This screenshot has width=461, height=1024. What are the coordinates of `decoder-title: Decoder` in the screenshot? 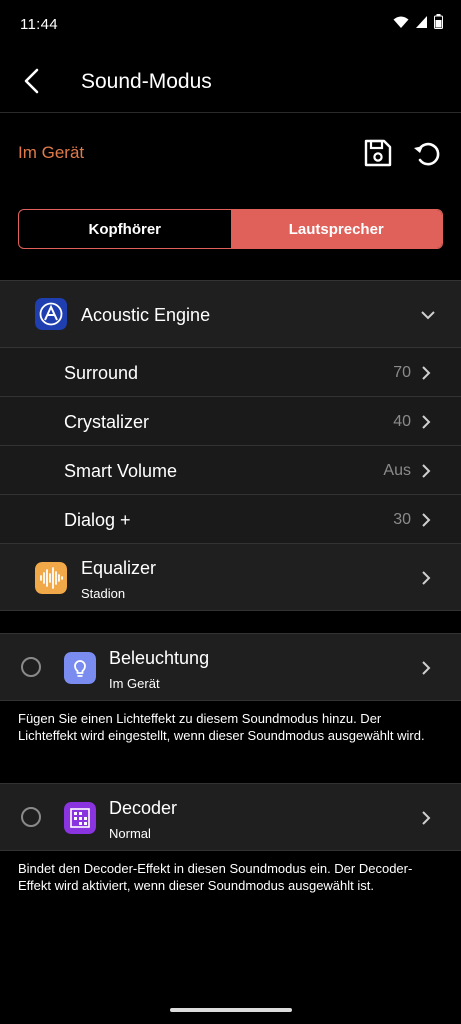 It's located at (143, 808).